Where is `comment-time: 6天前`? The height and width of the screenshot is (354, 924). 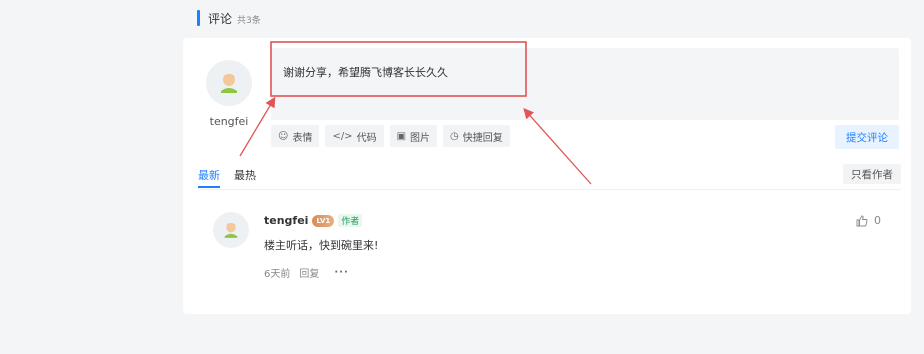 comment-time: 6天前 is located at coordinates (277, 274).